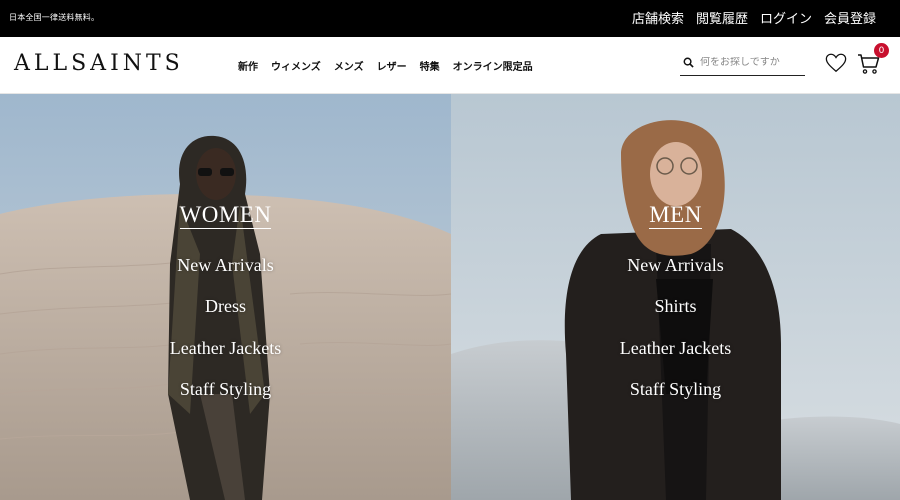  Describe the element at coordinates (225, 348) in the screenshot. I see `women-leather-jackets-link: Leather Jackets` at that location.